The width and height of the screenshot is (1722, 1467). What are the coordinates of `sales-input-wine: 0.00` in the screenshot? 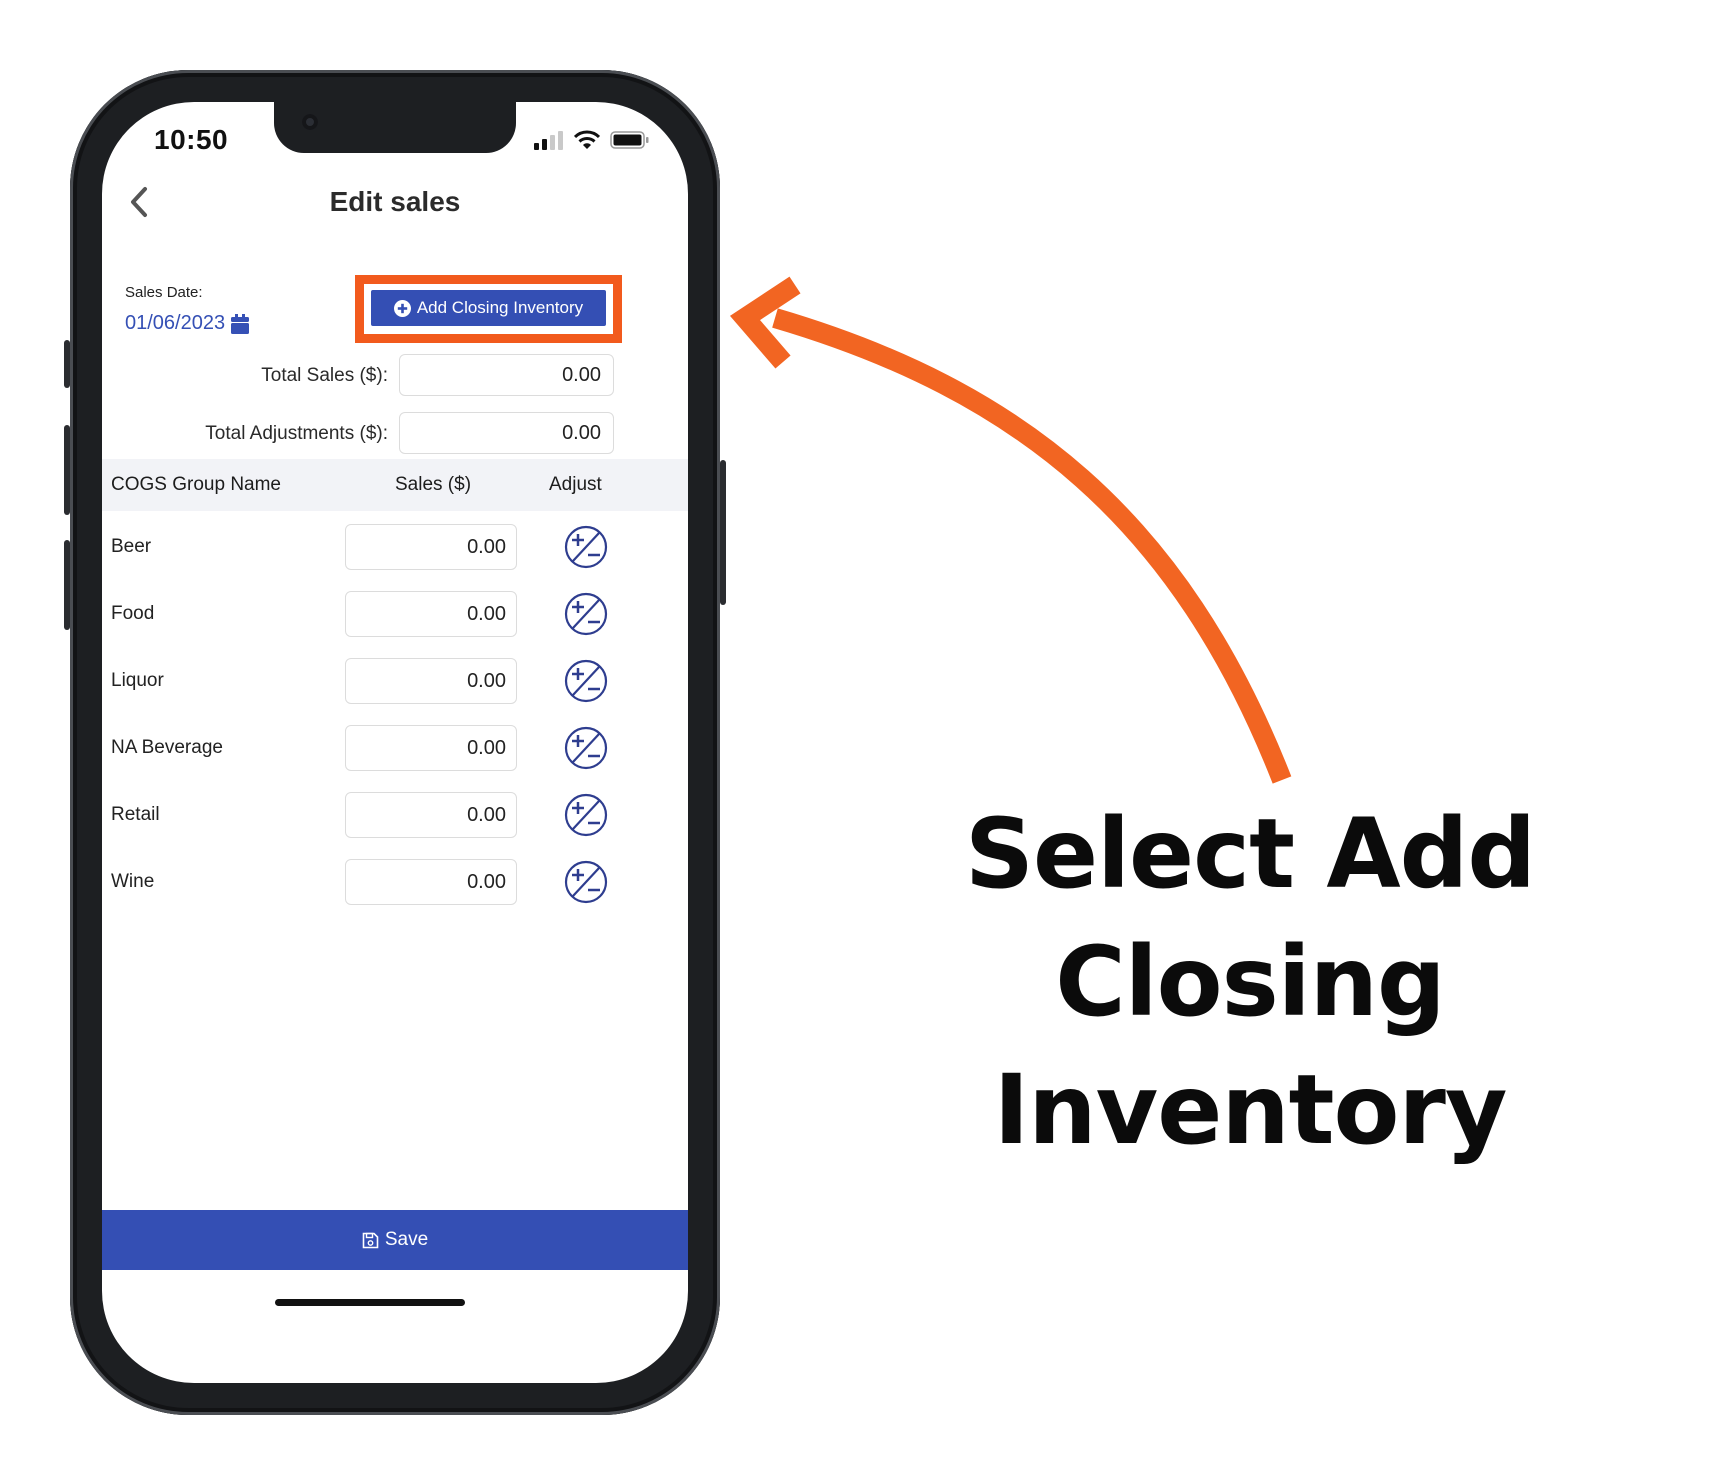 It's located at (431, 882).